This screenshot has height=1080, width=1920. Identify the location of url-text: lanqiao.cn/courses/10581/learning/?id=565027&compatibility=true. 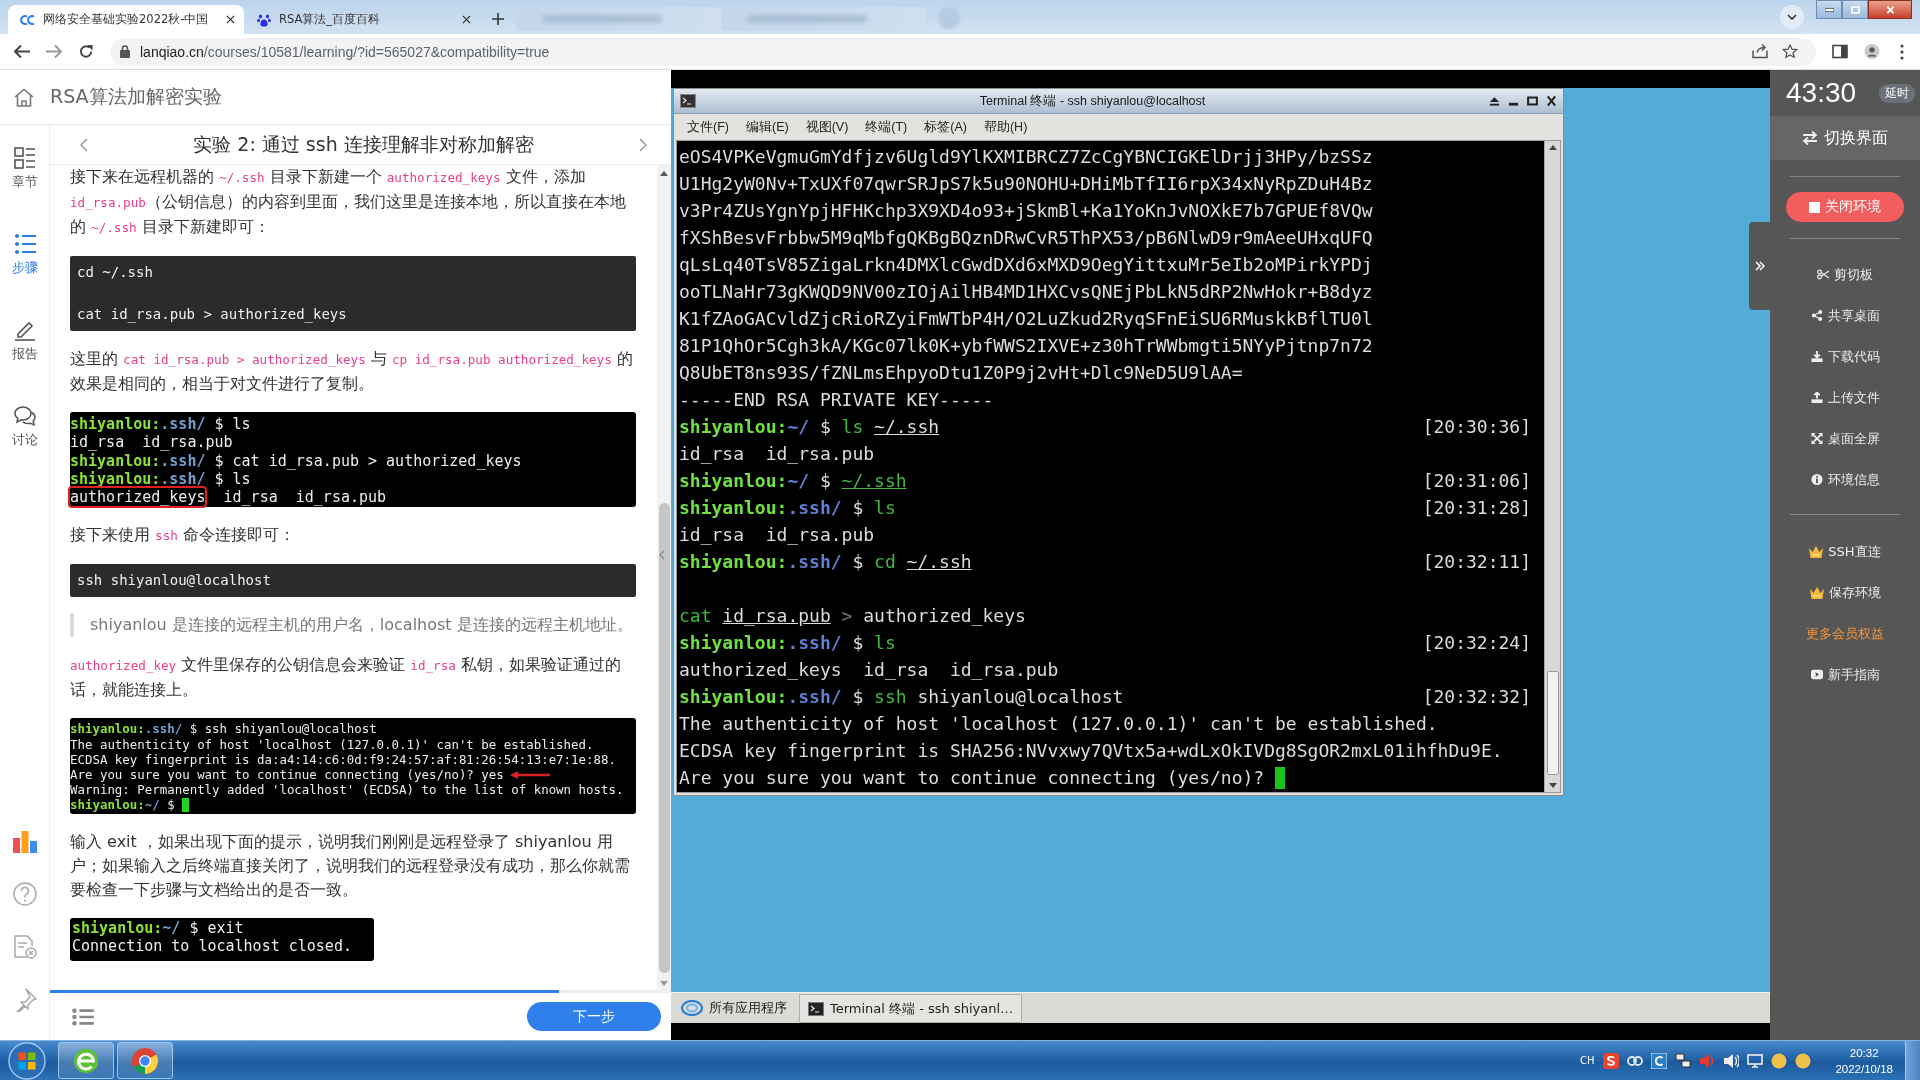
(345, 51).